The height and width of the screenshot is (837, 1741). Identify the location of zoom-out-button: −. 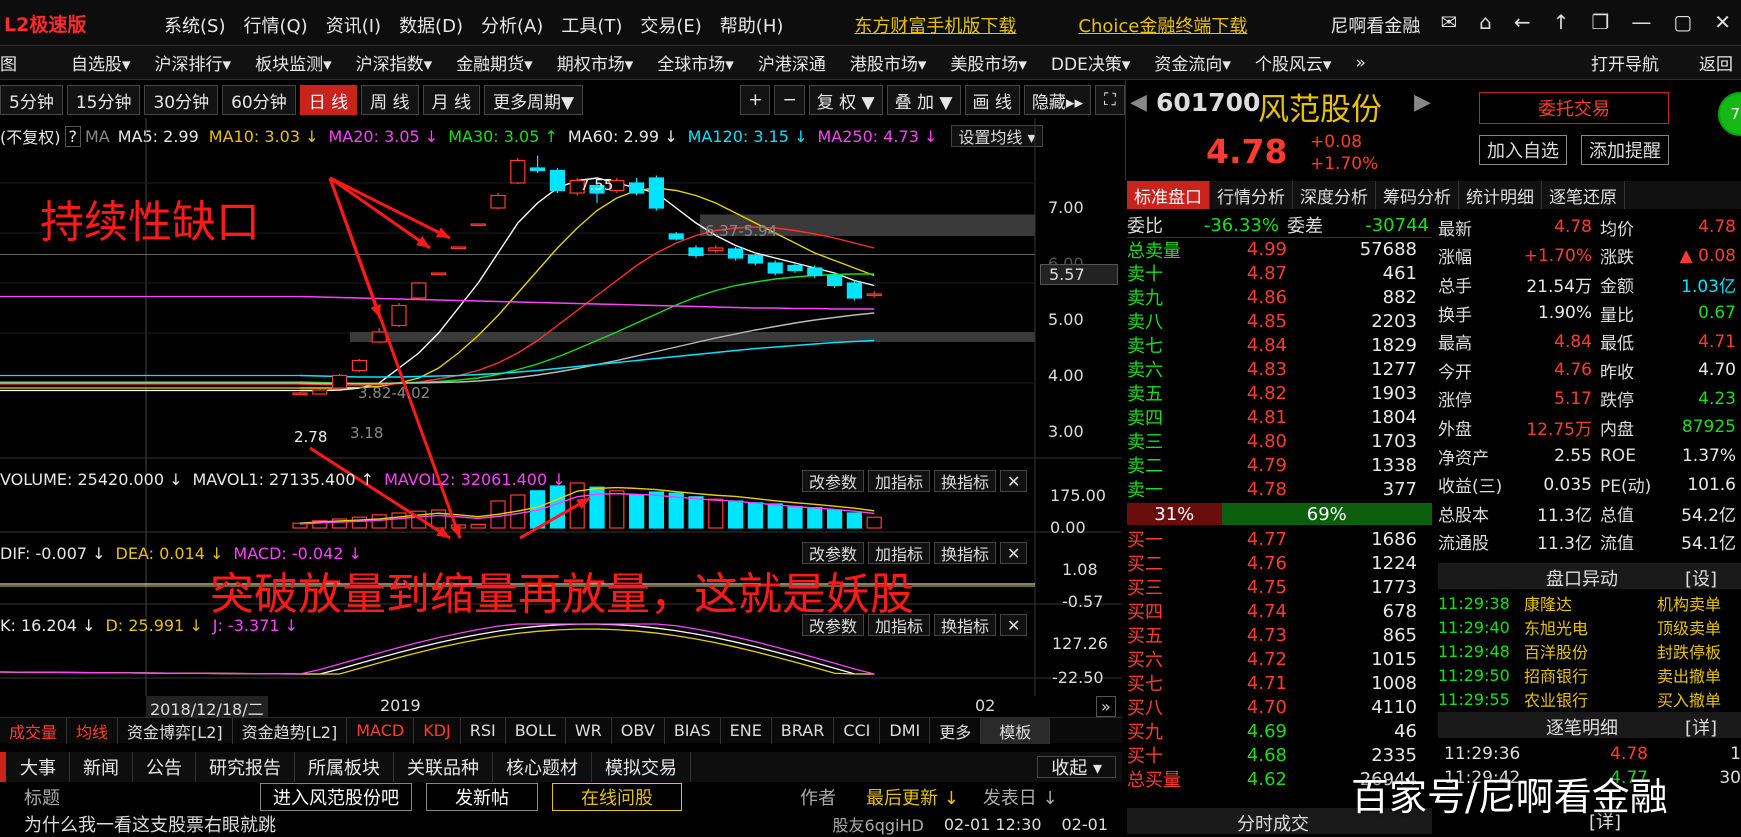
(789, 100).